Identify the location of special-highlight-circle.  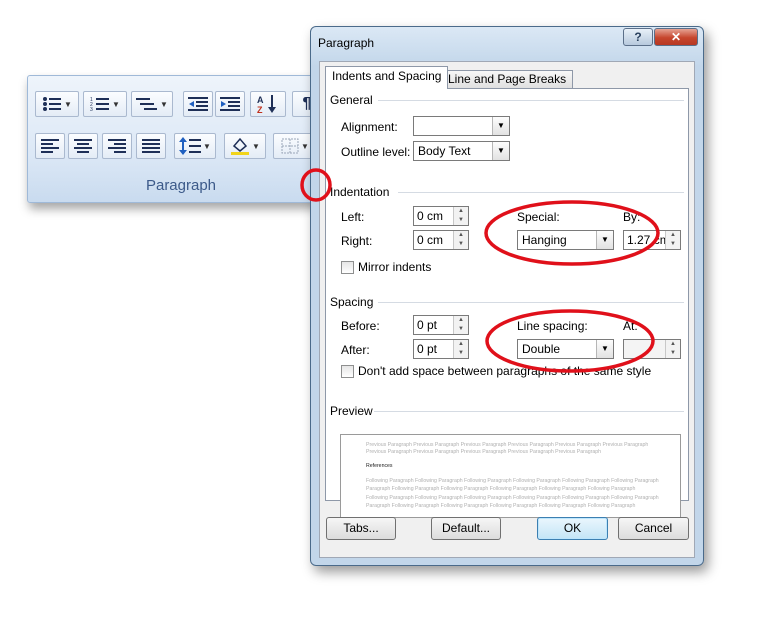
(572, 233).